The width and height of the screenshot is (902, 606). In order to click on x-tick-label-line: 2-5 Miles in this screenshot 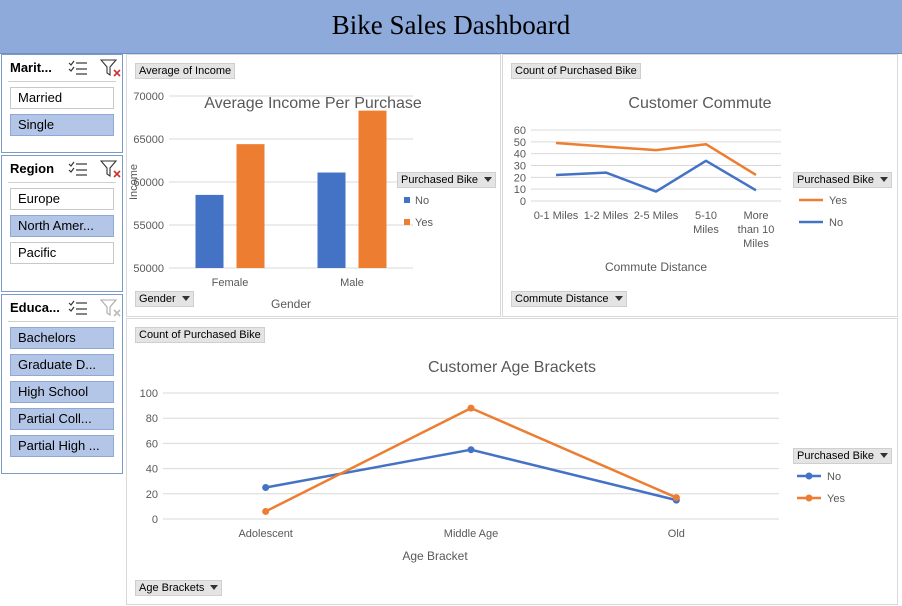, I will do `click(656, 216)`.